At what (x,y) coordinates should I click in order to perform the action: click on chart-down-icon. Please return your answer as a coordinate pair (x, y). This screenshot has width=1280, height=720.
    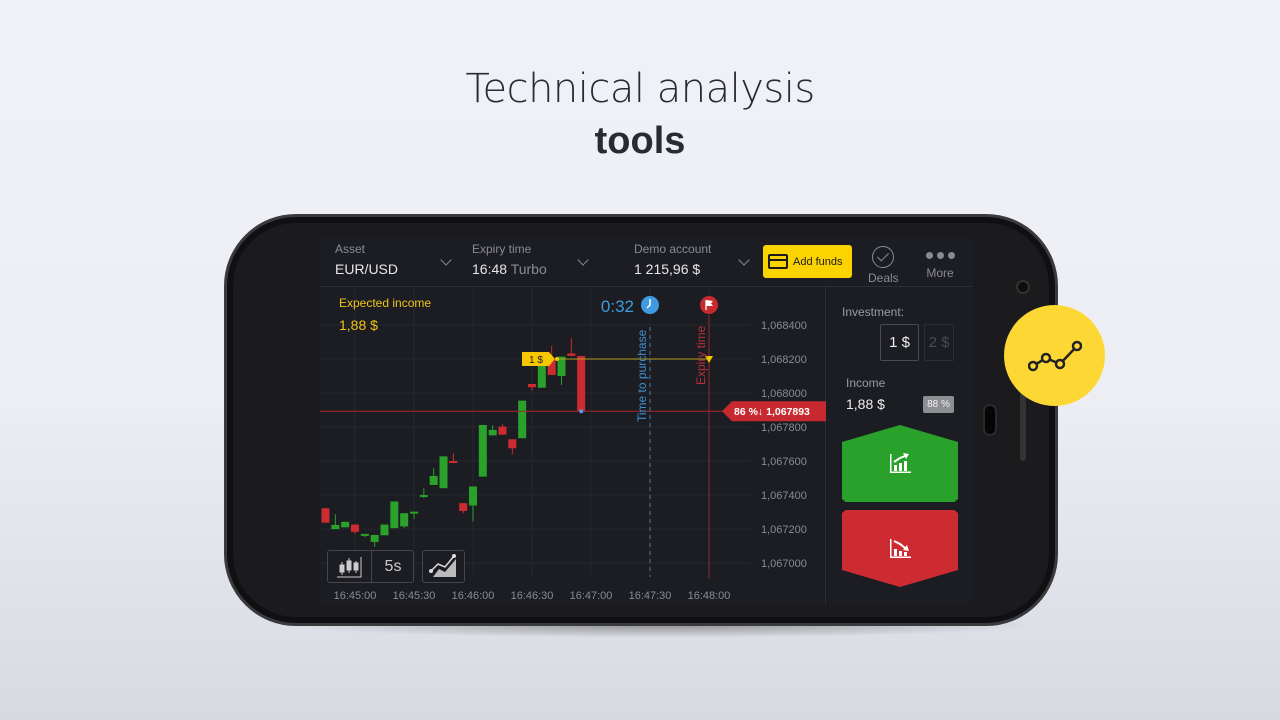
    Looking at the image, I should click on (900, 548).